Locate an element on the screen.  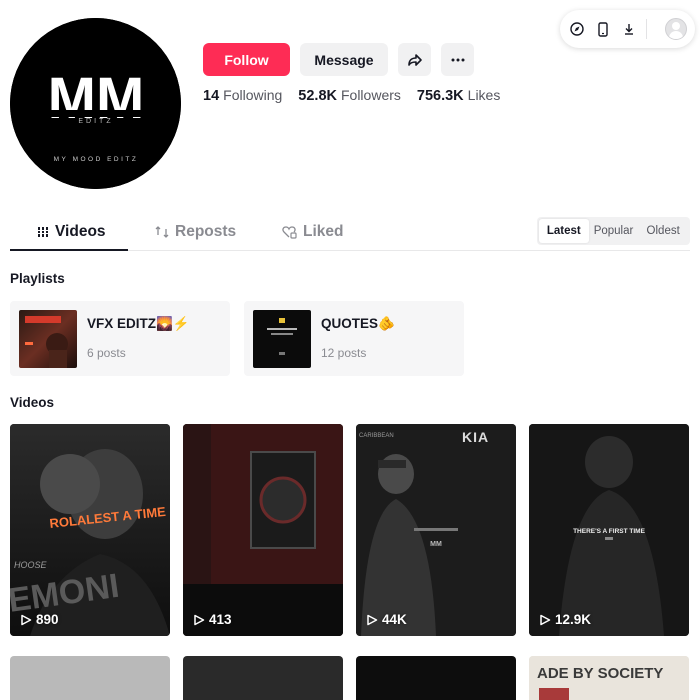
message-button: Message is located at coordinates (344, 59).